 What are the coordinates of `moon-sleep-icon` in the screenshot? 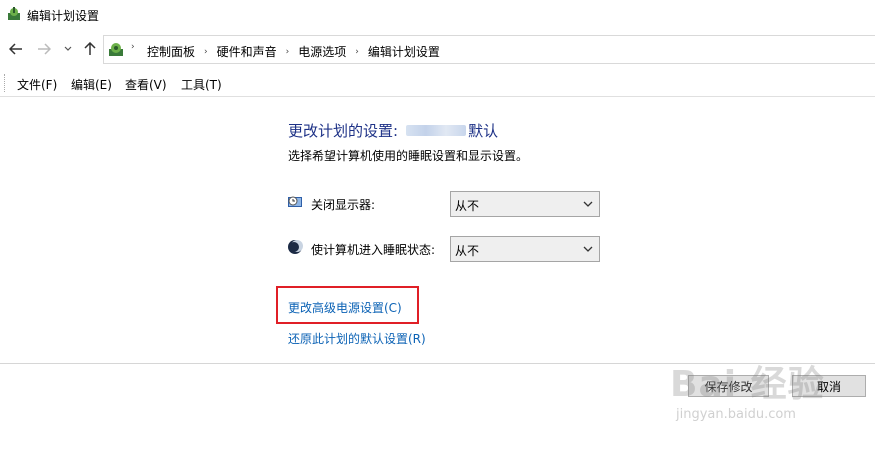 It's located at (295, 247).